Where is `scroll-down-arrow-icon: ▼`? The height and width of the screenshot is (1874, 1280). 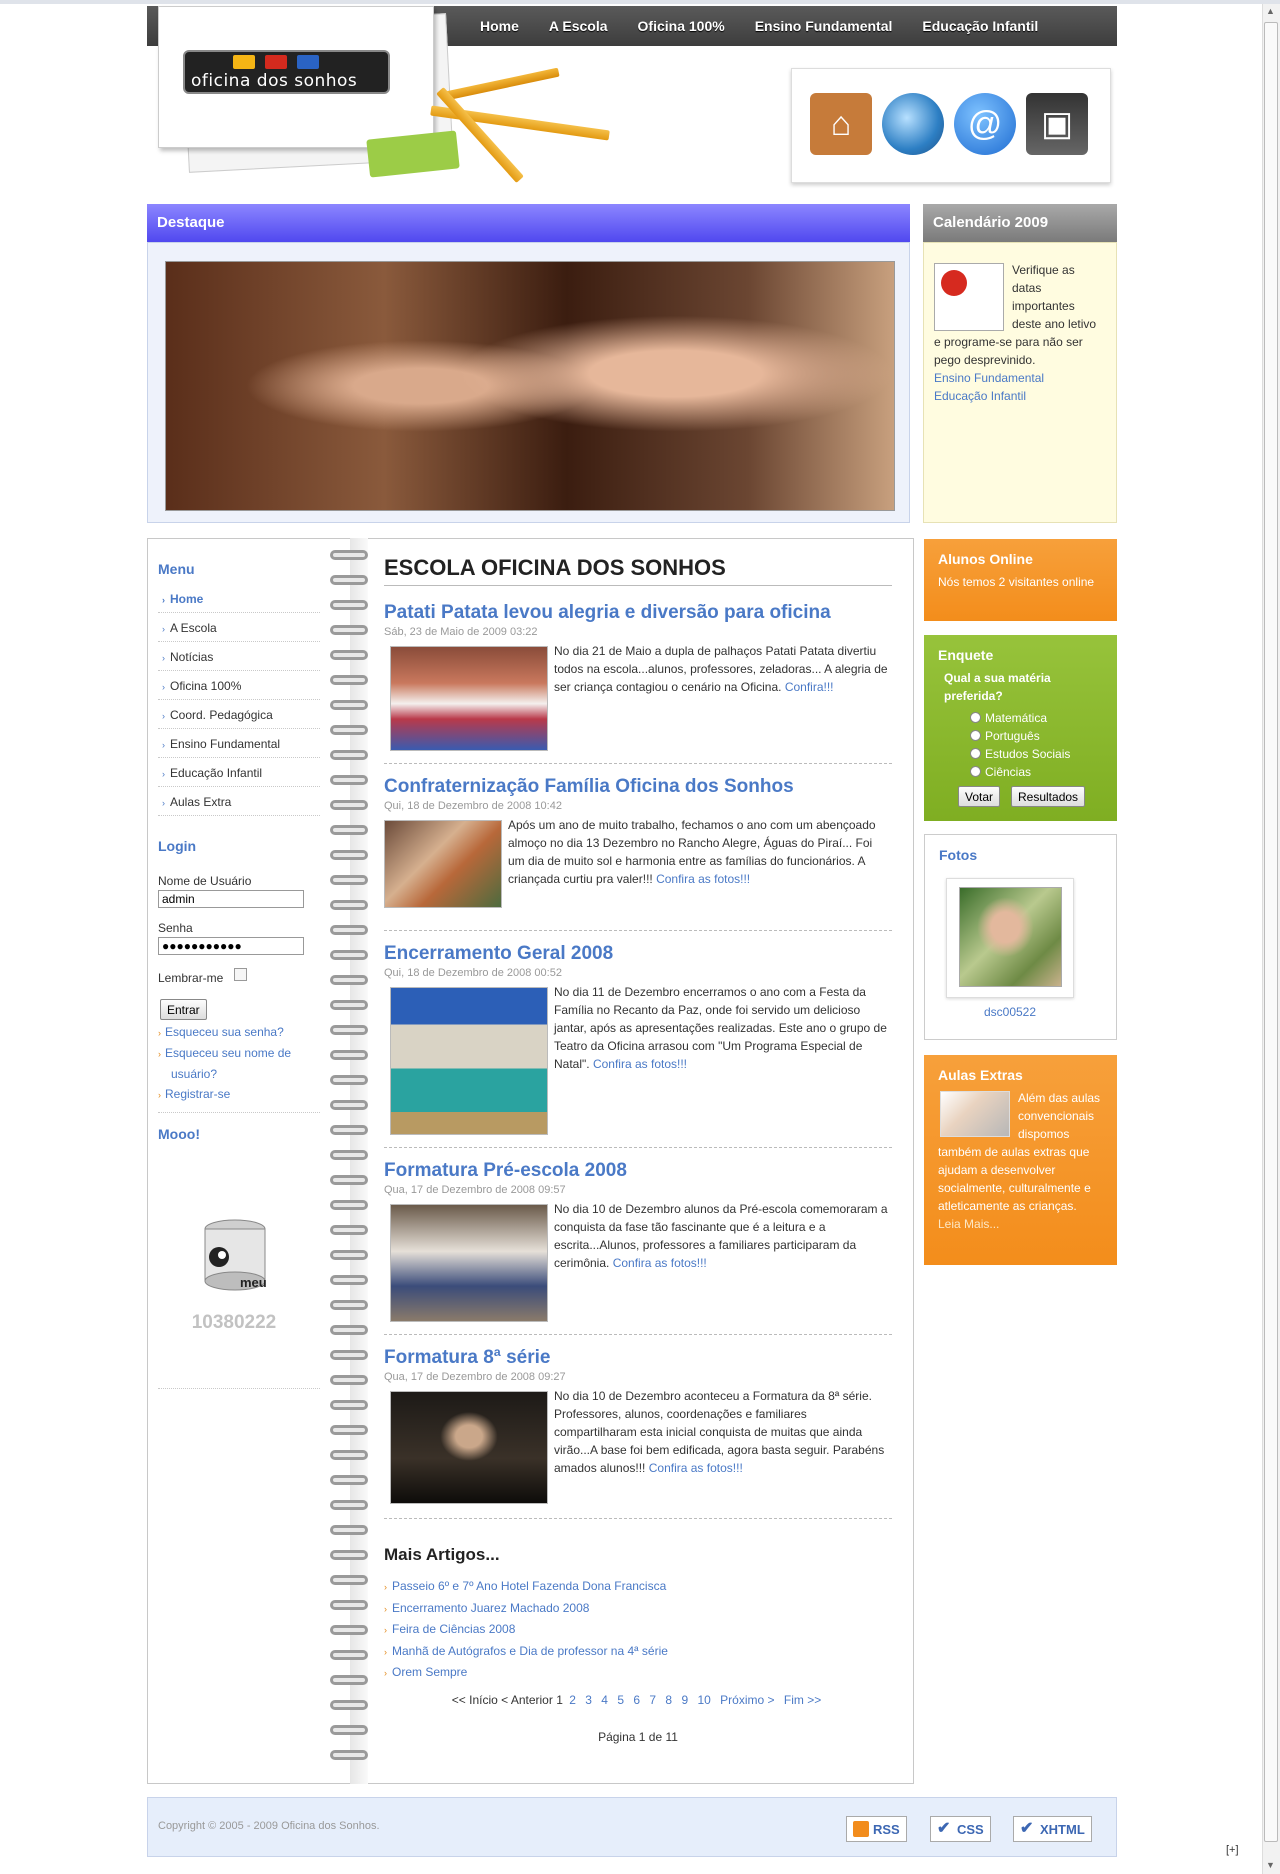 scroll-down-arrow-icon: ▼ is located at coordinates (1270, 1865).